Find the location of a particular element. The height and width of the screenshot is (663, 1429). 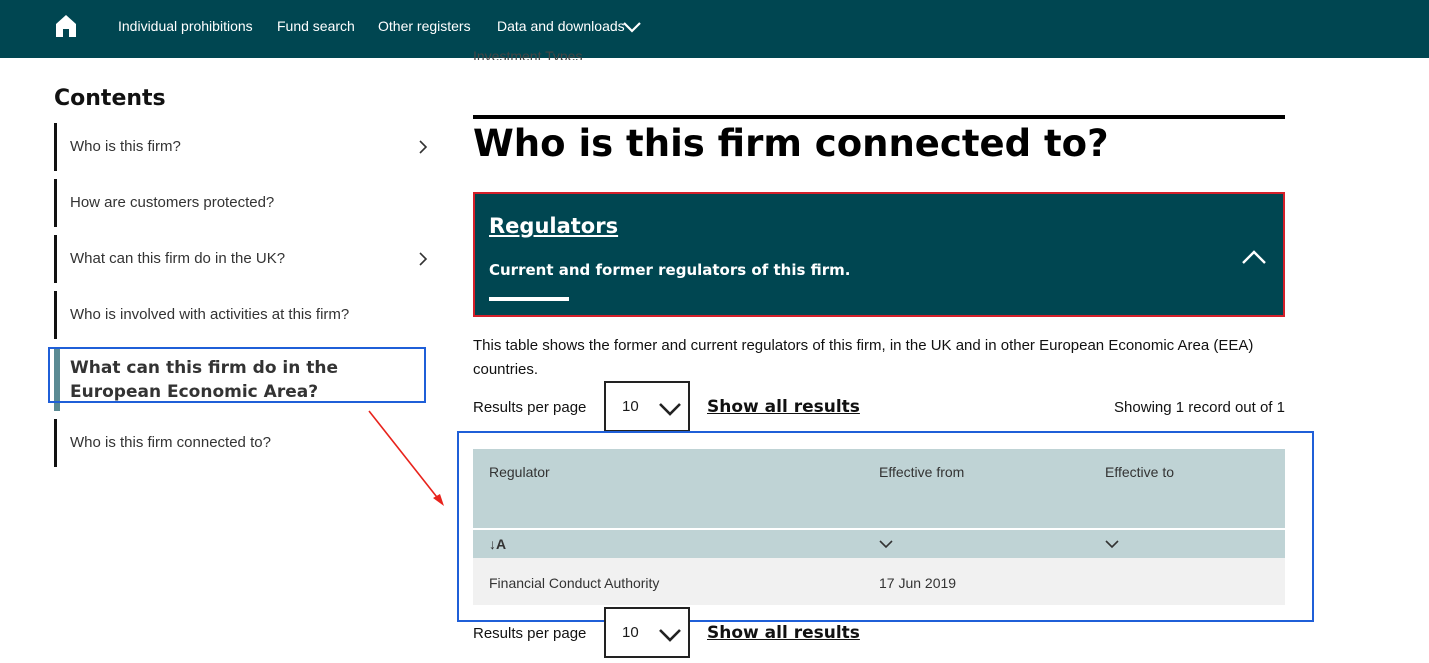

table-header-row: Regulator Effective from Effective to is located at coordinates (879, 488).